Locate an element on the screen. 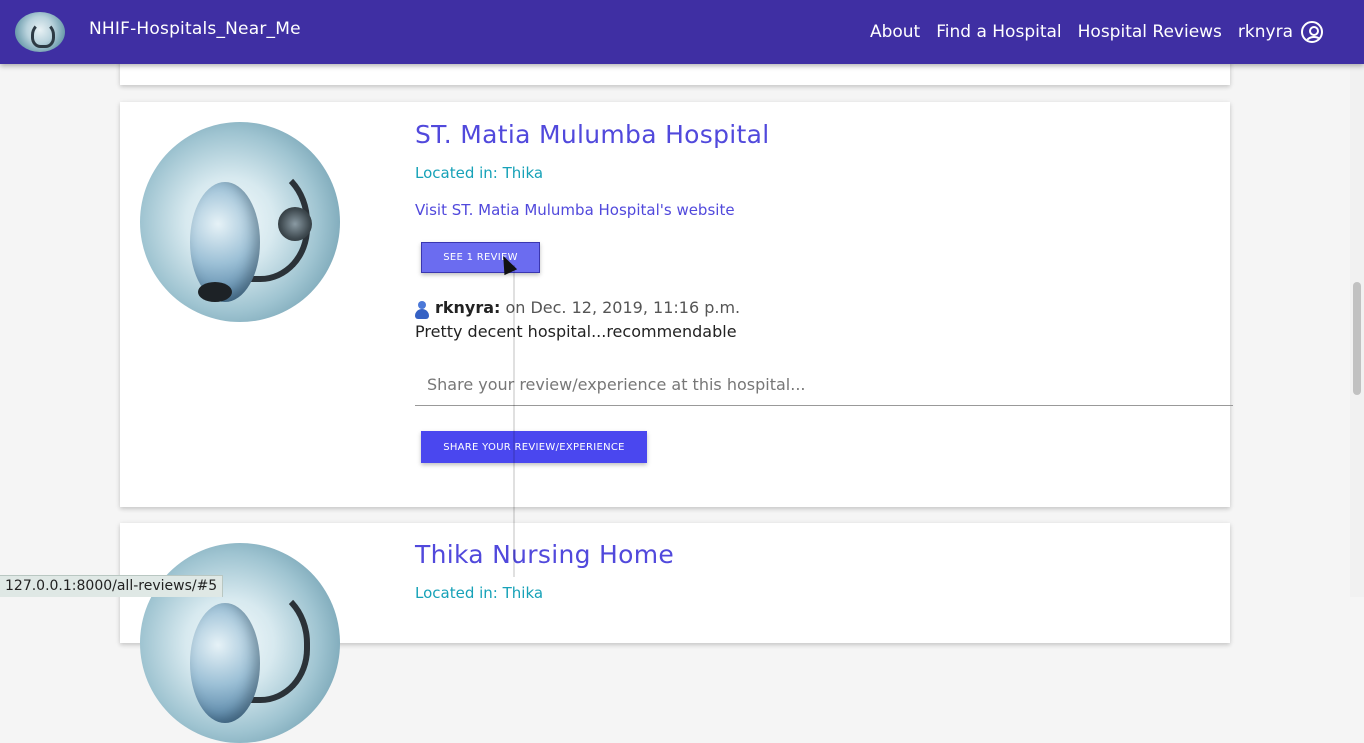 Image resolution: width=1364 pixels, height=743 pixels. see-reviews-button: SEE 1 REVIEW is located at coordinates (480, 257).